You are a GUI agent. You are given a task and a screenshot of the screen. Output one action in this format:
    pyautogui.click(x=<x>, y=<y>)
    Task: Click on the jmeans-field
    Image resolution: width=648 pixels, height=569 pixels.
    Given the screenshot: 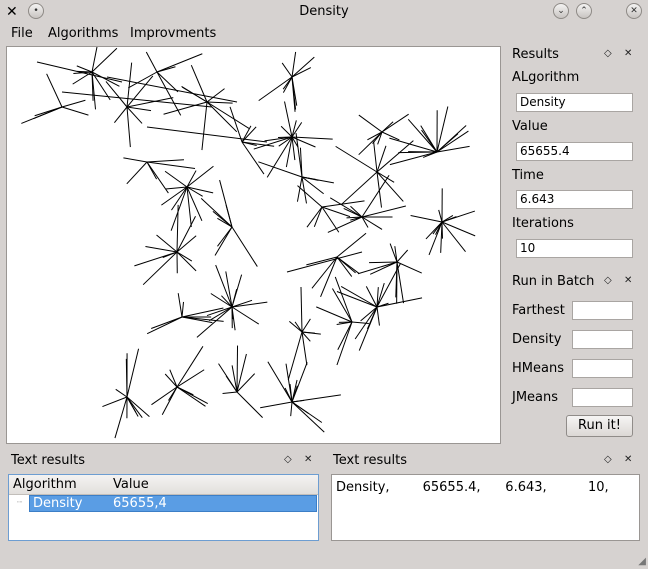 What is the action you would take?
    pyautogui.click(x=602, y=397)
    